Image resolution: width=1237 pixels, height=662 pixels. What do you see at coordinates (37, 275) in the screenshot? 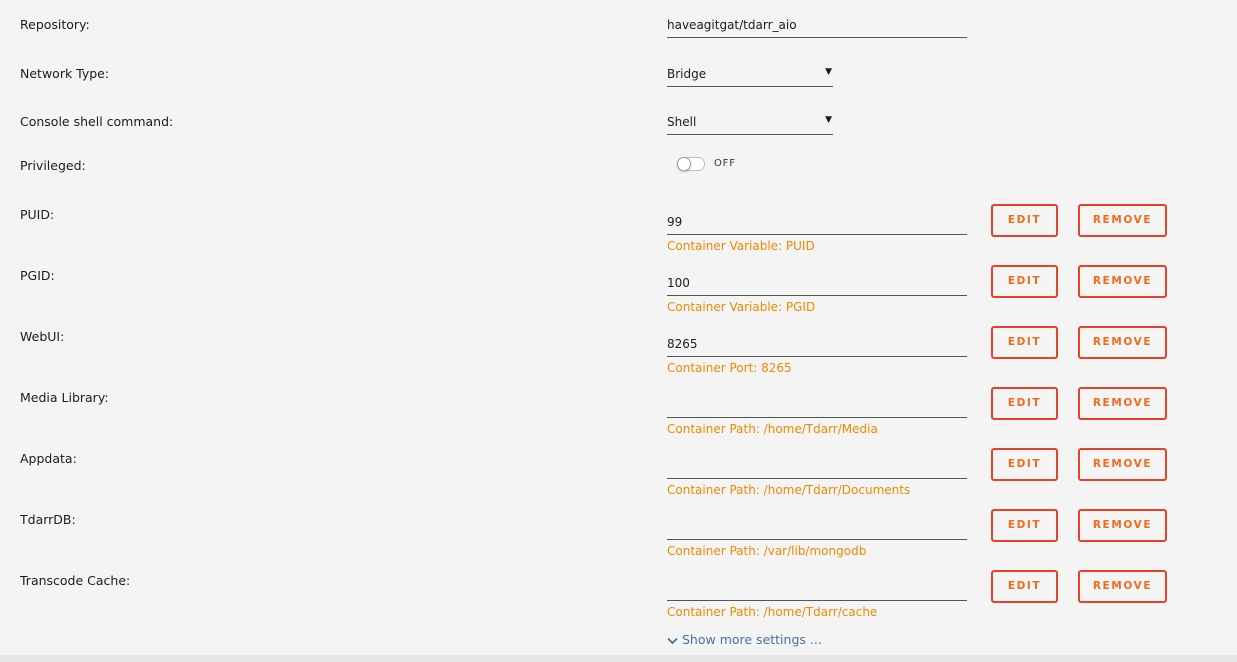
I see `setting-label: PGID:` at bounding box center [37, 275].